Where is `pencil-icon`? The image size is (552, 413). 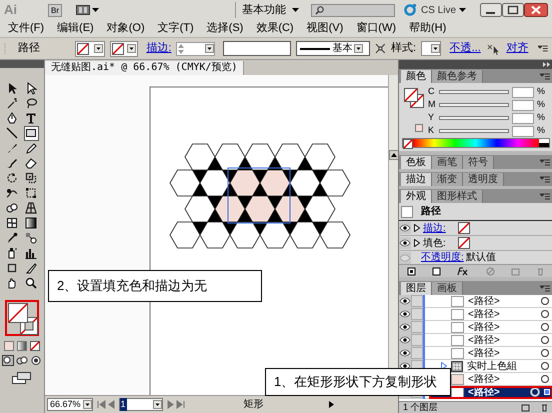
pencil-icon is located at coordinates (31, 148).